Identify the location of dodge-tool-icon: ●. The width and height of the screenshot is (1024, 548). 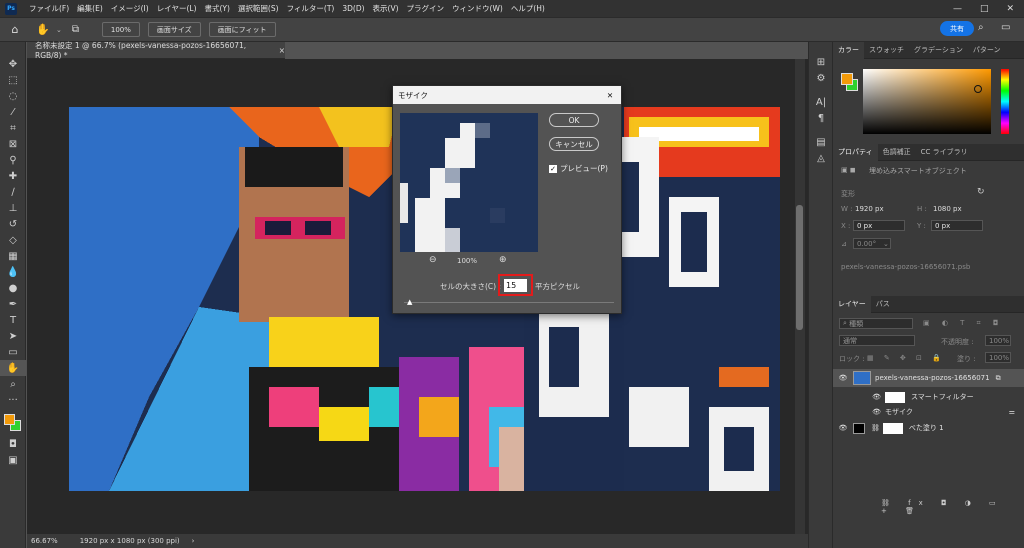
(13, 288).